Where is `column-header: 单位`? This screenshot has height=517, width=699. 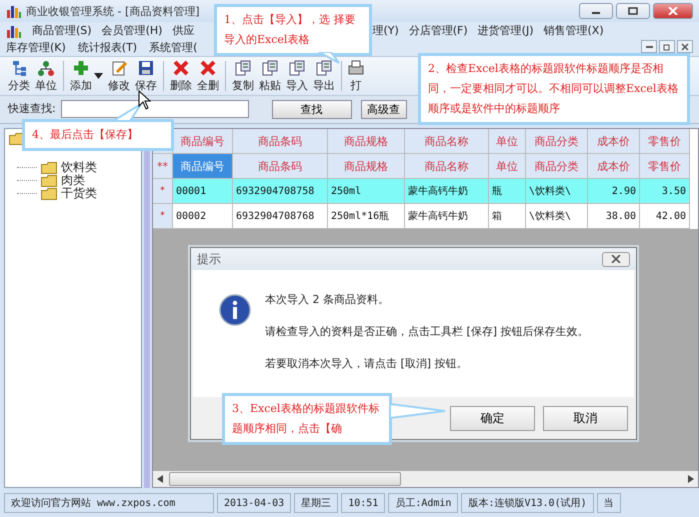 column-header: 单位 is located at coordinates (507, 141).